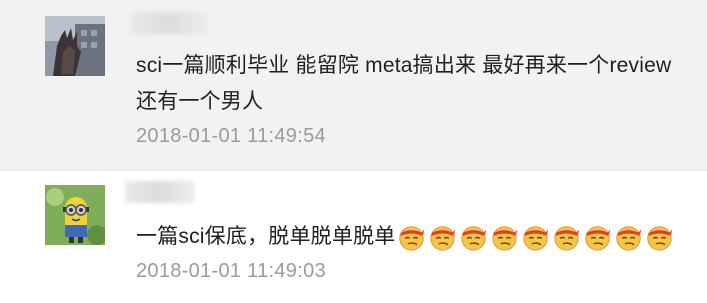 The width and height of the screenshot is (707, 303). Describe the element at coordinates (231, 271) in the screenshot. I see `comment-timestamp: 2018-01-01 11:49:03` at that location.